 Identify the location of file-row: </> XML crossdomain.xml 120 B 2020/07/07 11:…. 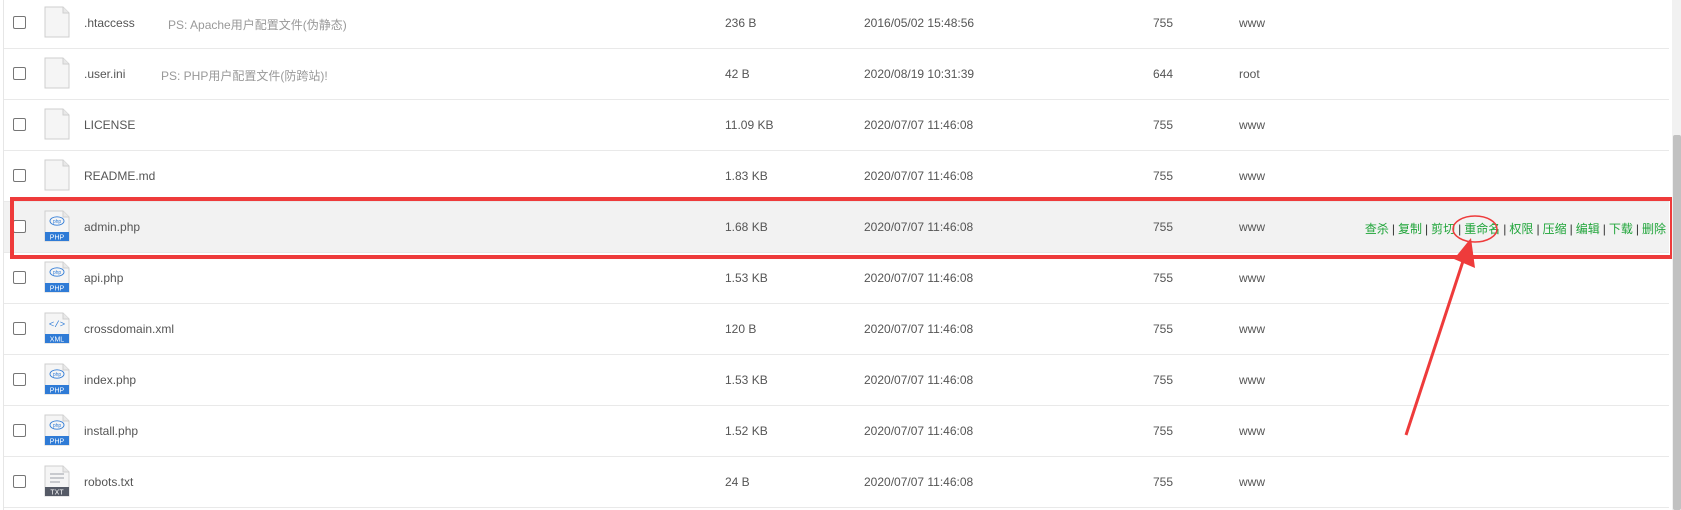
(836, 329).